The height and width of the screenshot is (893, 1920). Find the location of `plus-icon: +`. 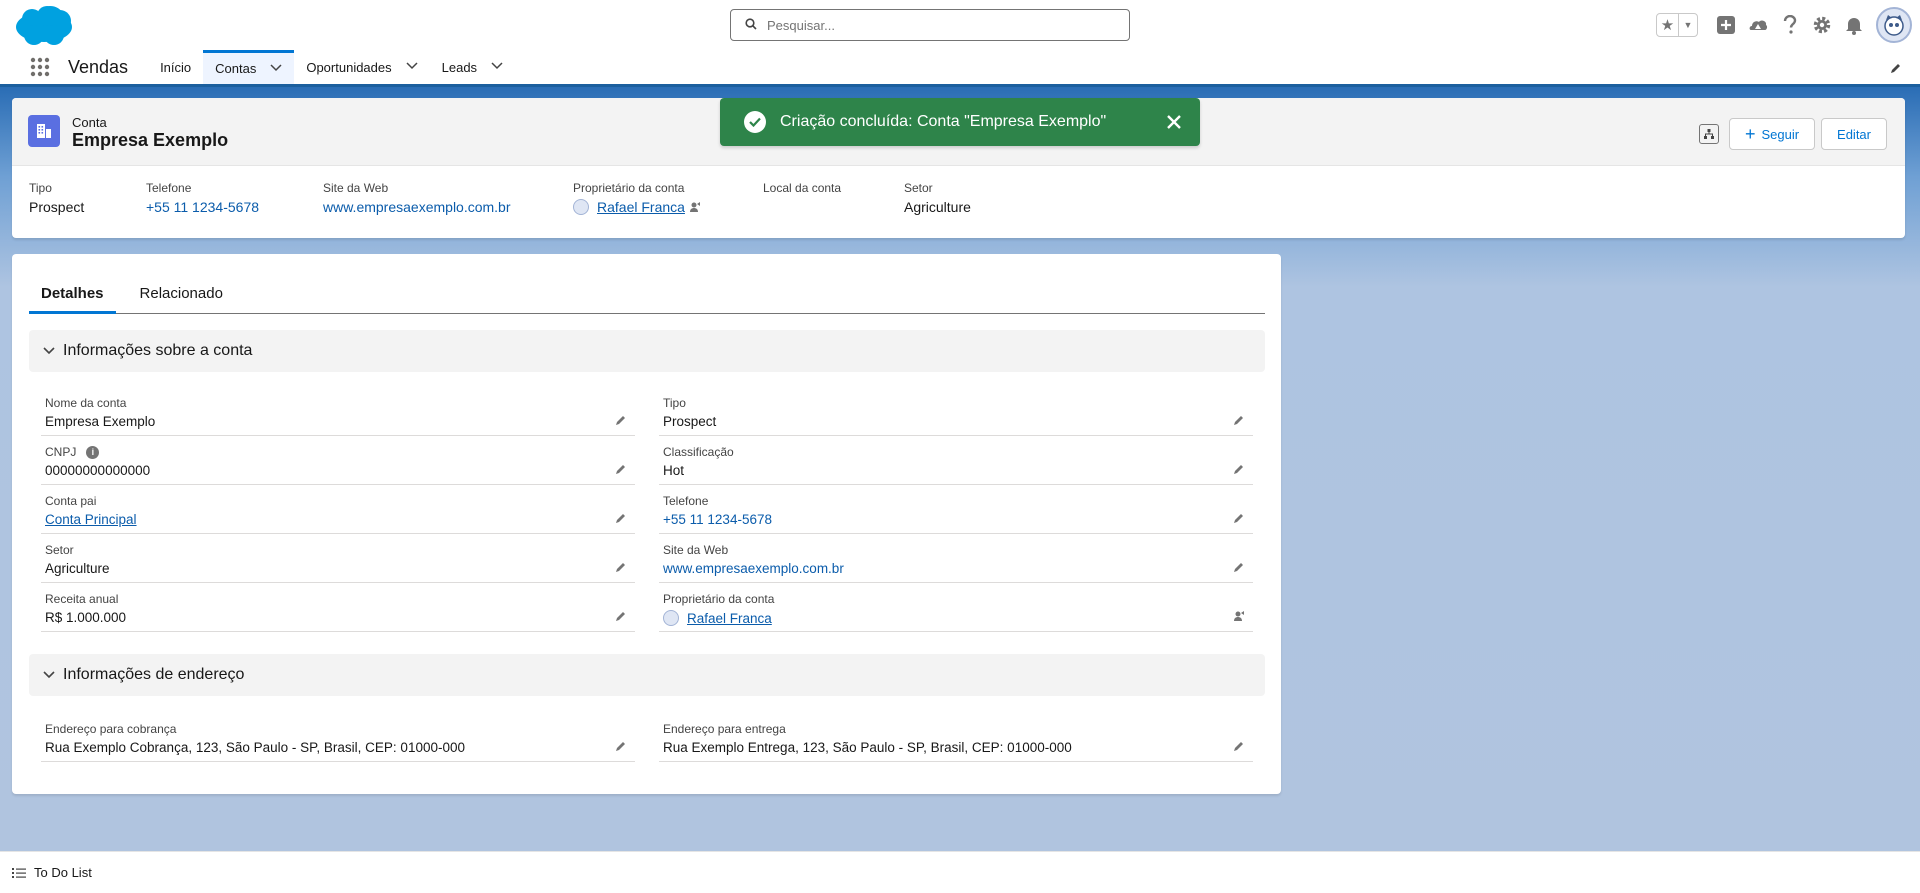

plus-icon: + is located at coordinates (1750, 133).